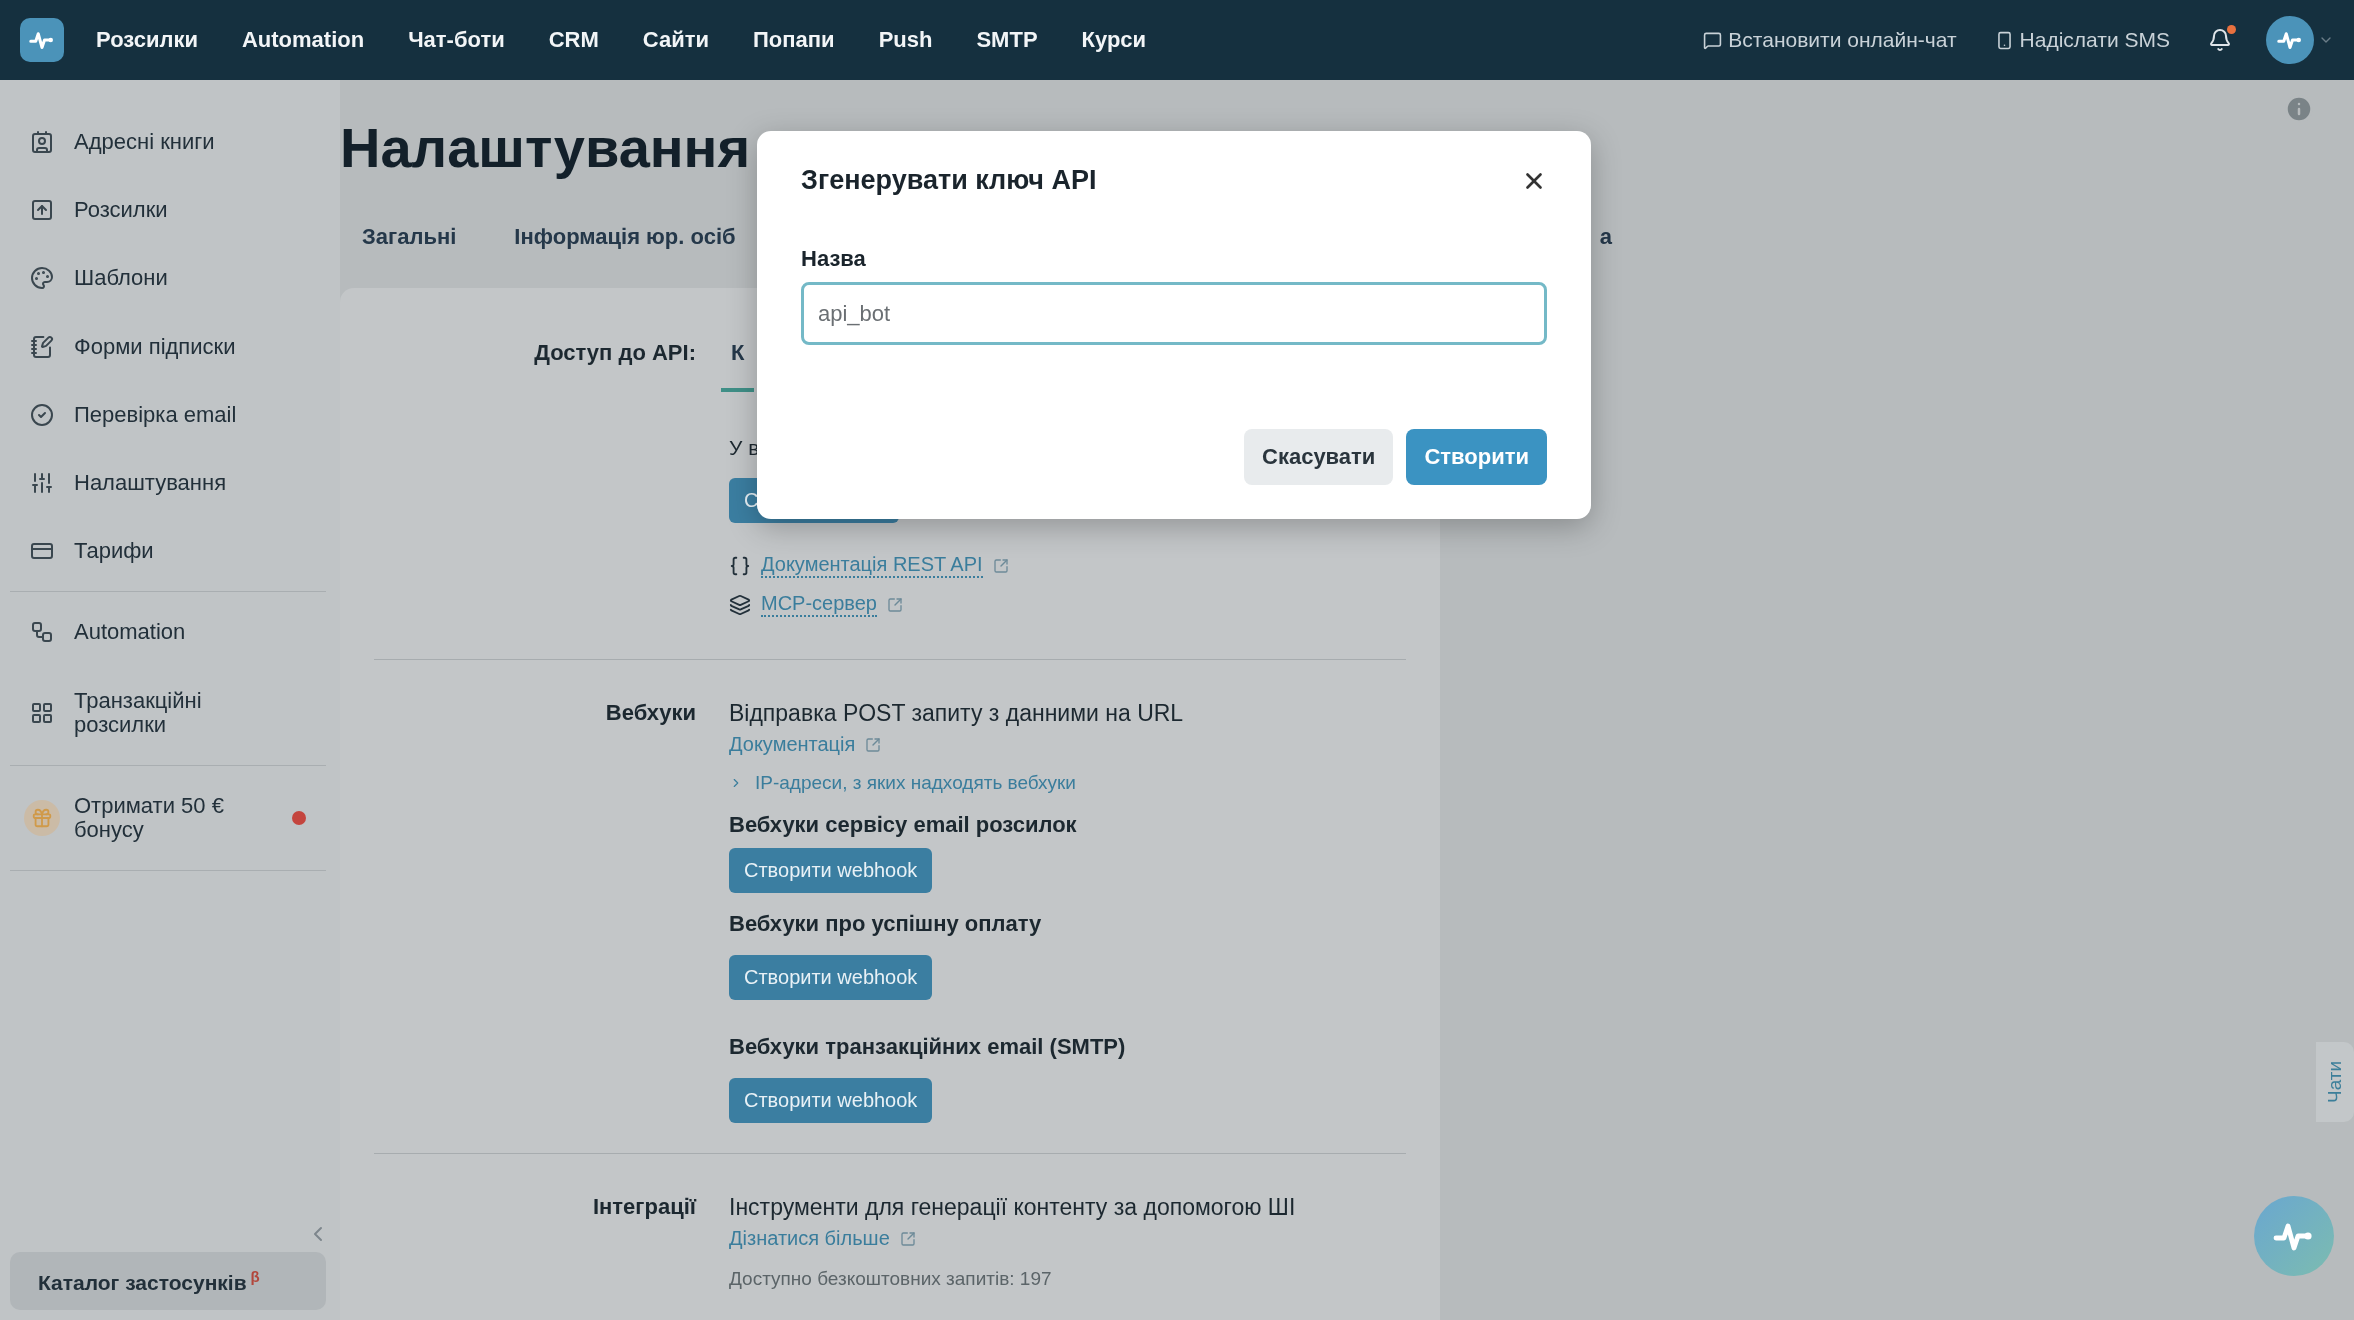 Image resolution: width=2354 pixels, height=1320 pixels. I want to click on name-input: api_bot, so click(1174, 313).